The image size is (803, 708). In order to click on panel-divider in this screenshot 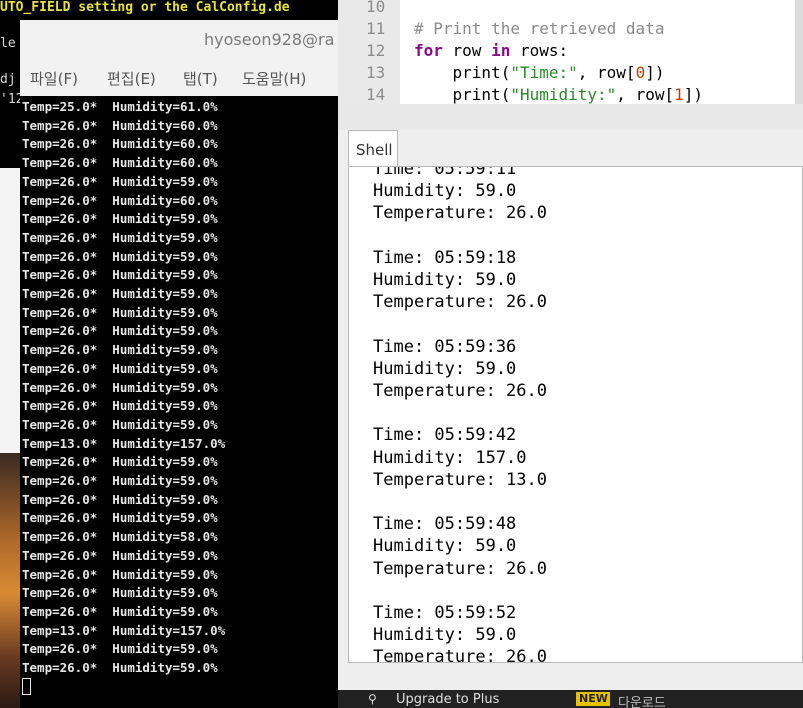, I will do `click(570, 117)`.